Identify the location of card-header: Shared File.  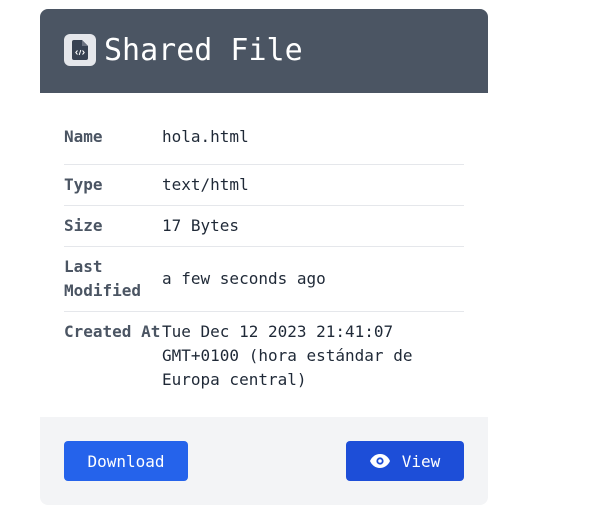
(264, 51).